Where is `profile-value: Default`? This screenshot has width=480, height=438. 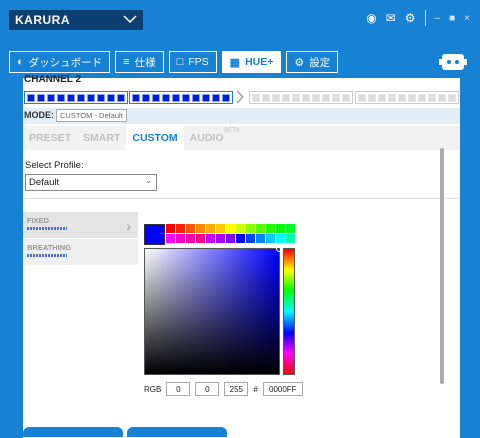 profile-value: Default is located at coordinates (44, 182).